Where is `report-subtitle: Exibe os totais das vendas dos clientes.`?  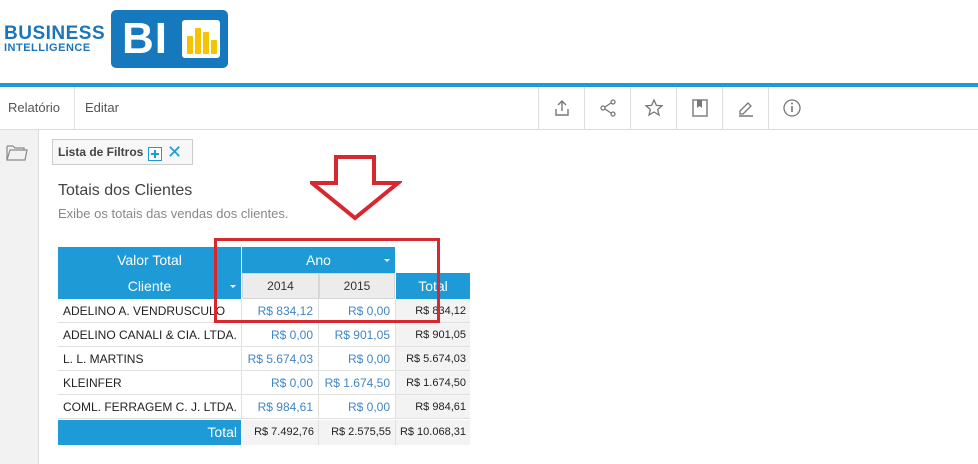 report-subtitle: Exibe os totais das vendas dos clientes. is located at coordinates (173, 213).